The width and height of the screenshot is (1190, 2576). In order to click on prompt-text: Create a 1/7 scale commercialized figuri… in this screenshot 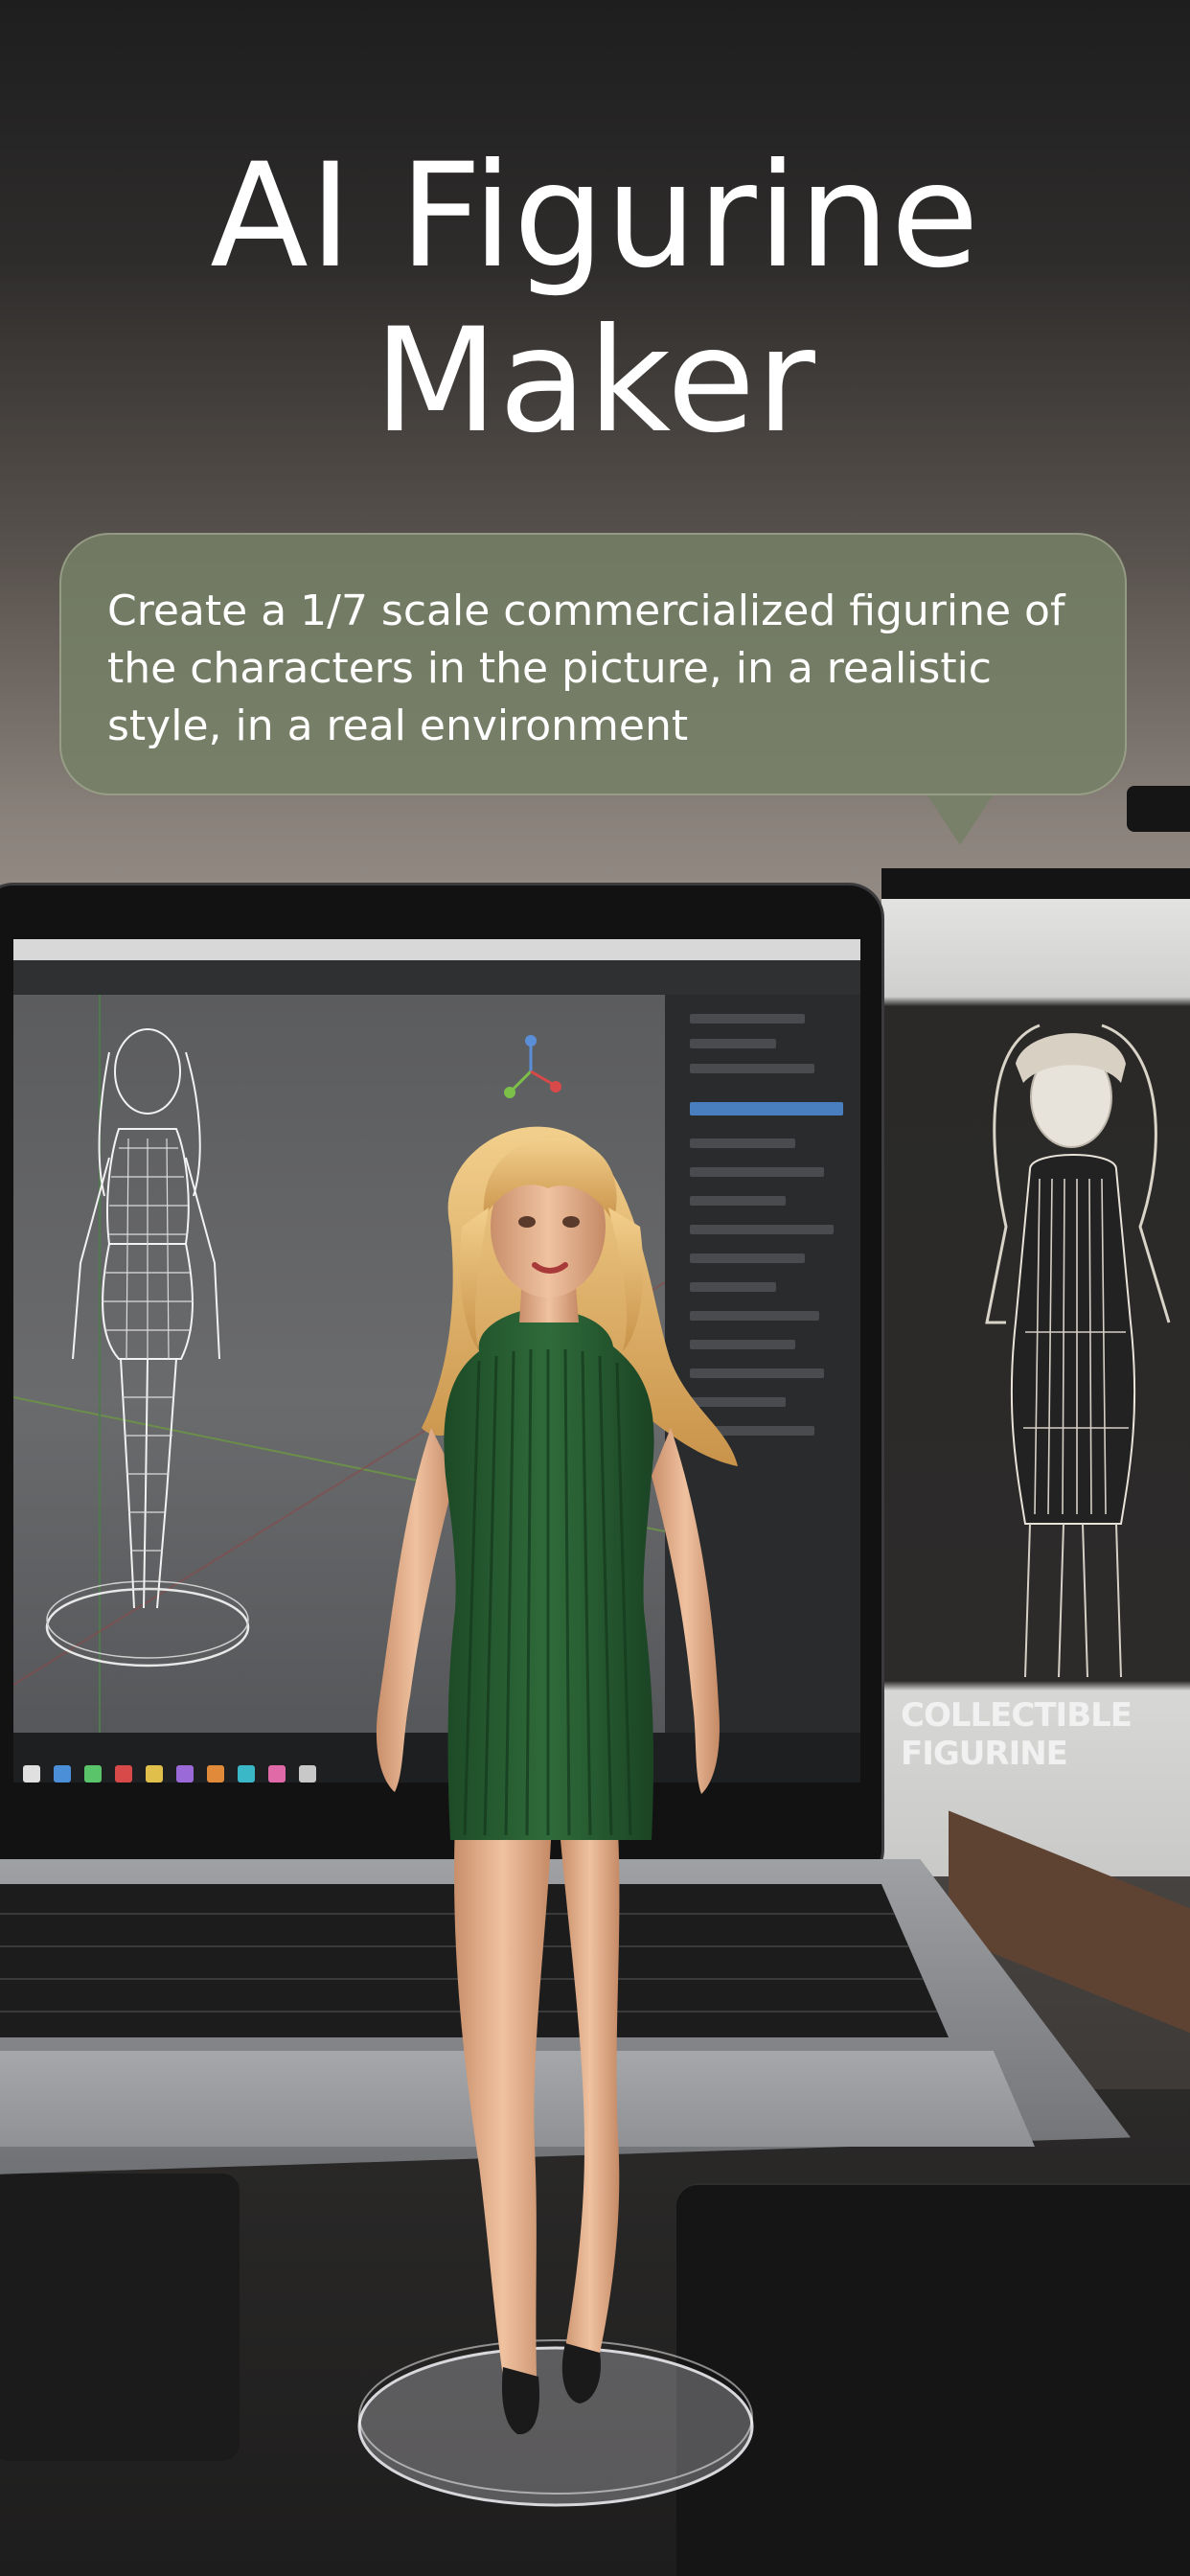, I will do `click(586, 668)`.